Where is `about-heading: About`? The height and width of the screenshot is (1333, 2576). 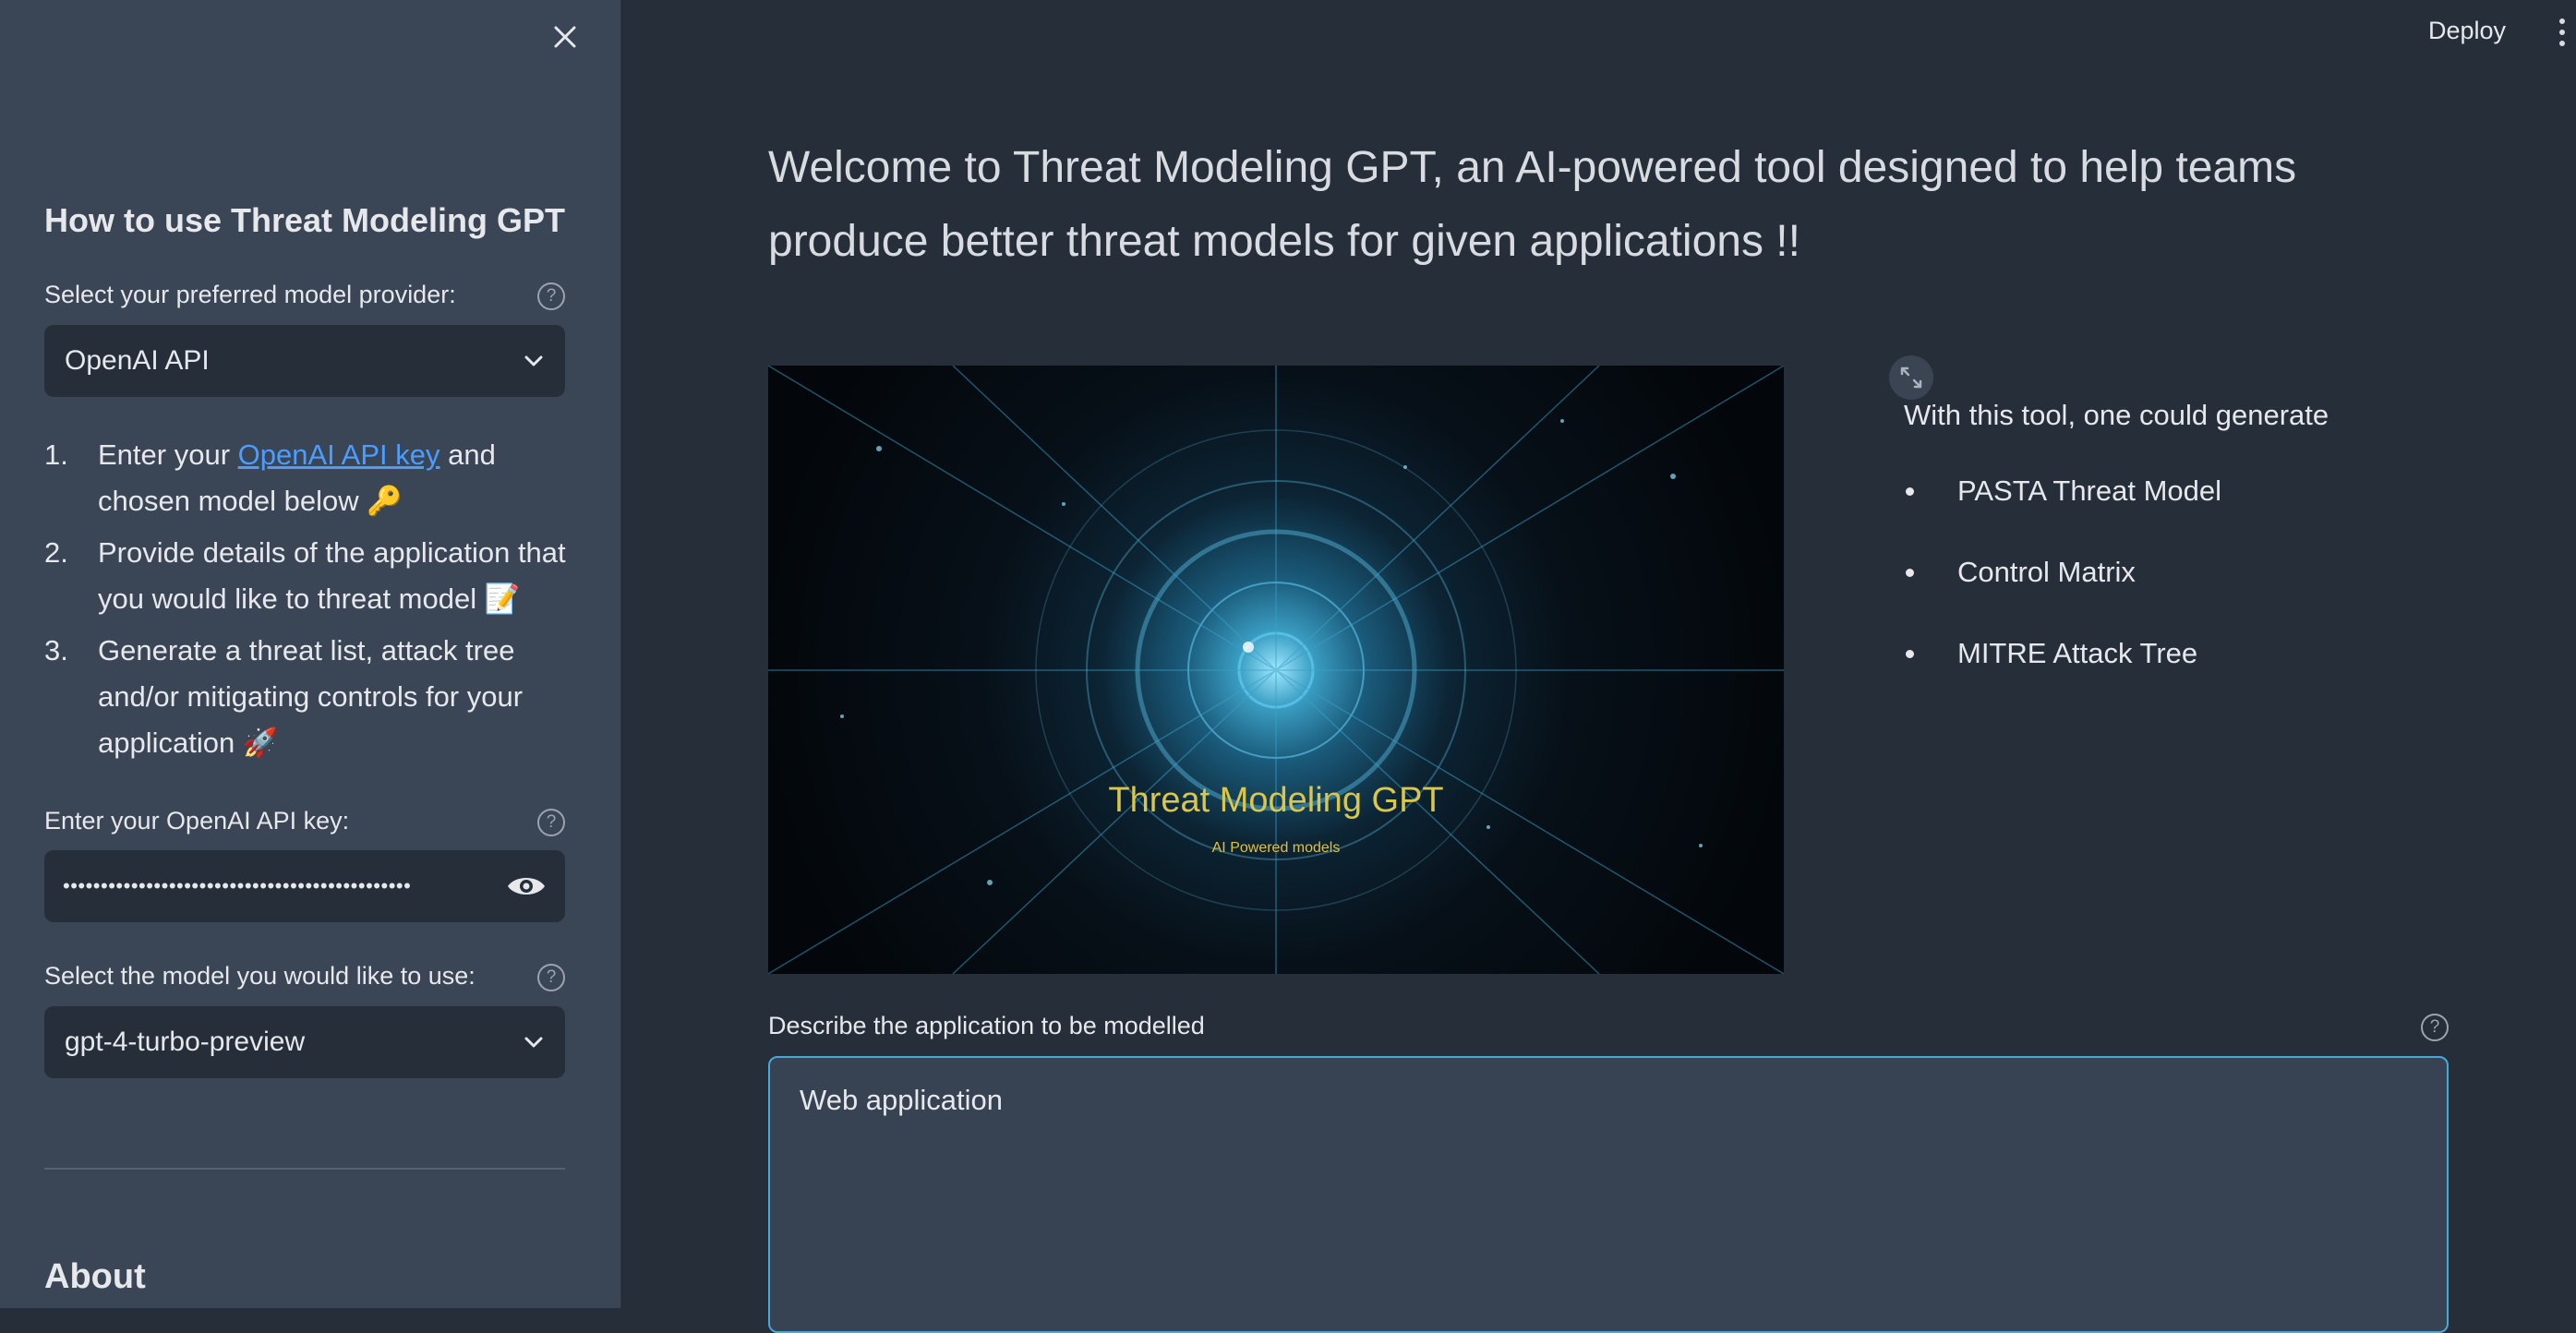
about-heading: About is located at coordinates (95, 1276).